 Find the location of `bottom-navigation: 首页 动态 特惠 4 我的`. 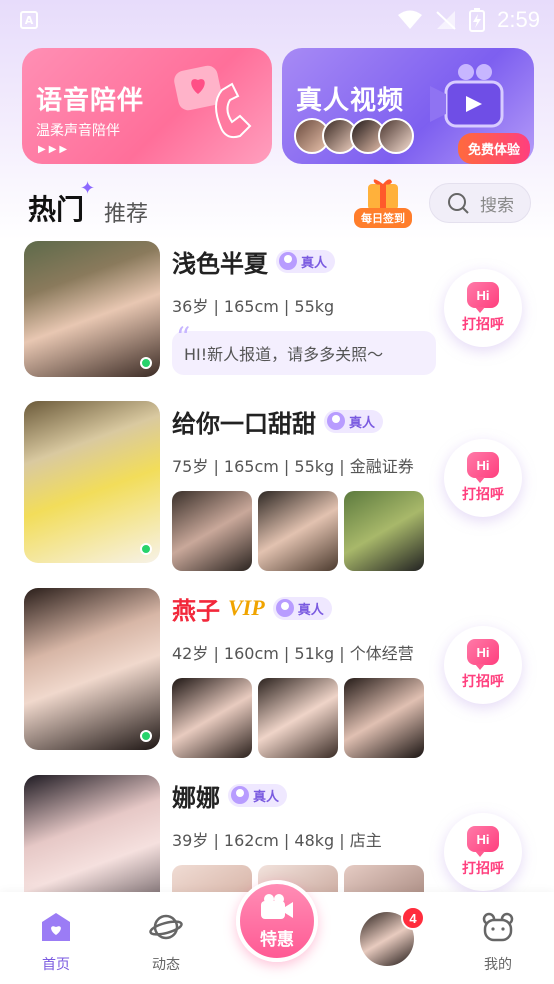

bottom-navigation: 首页 动态 特惠 4 我的 is located at coordinates (277, 932).